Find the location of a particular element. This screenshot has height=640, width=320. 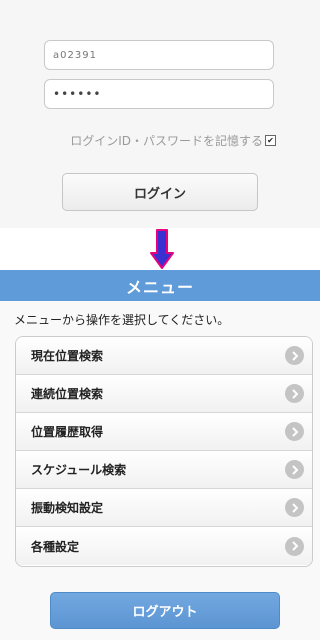

menu-item-continuous-location-search: 連続位置検索 is located at coordinates (164, 394).